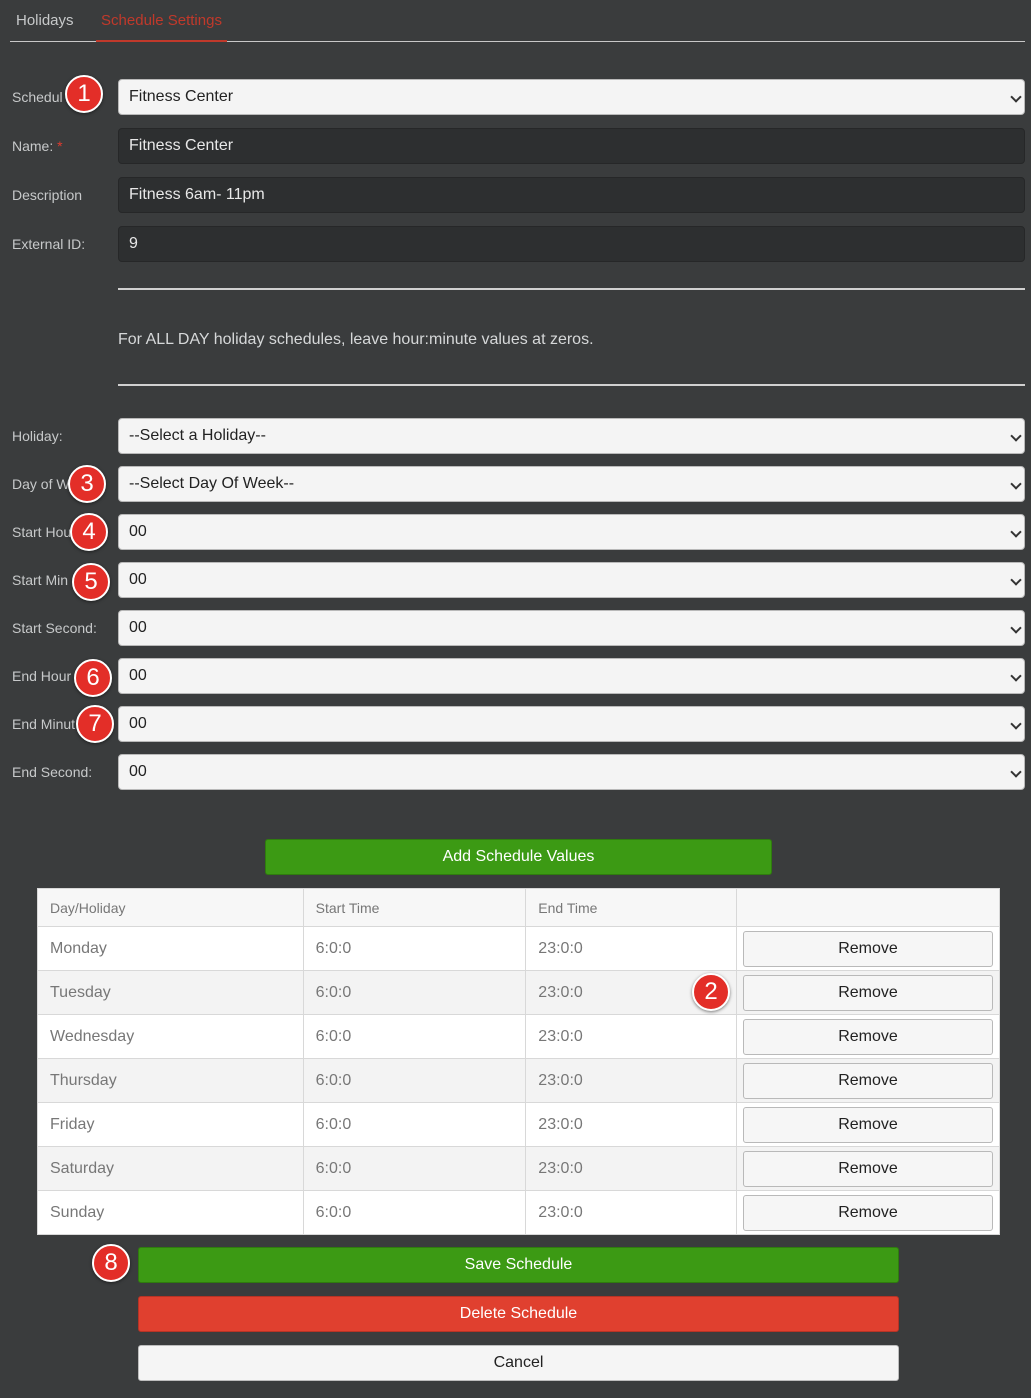 This screenshot has width=1031, height=1398. I want to click on schedule-label: Schedul, so click(37, 97).